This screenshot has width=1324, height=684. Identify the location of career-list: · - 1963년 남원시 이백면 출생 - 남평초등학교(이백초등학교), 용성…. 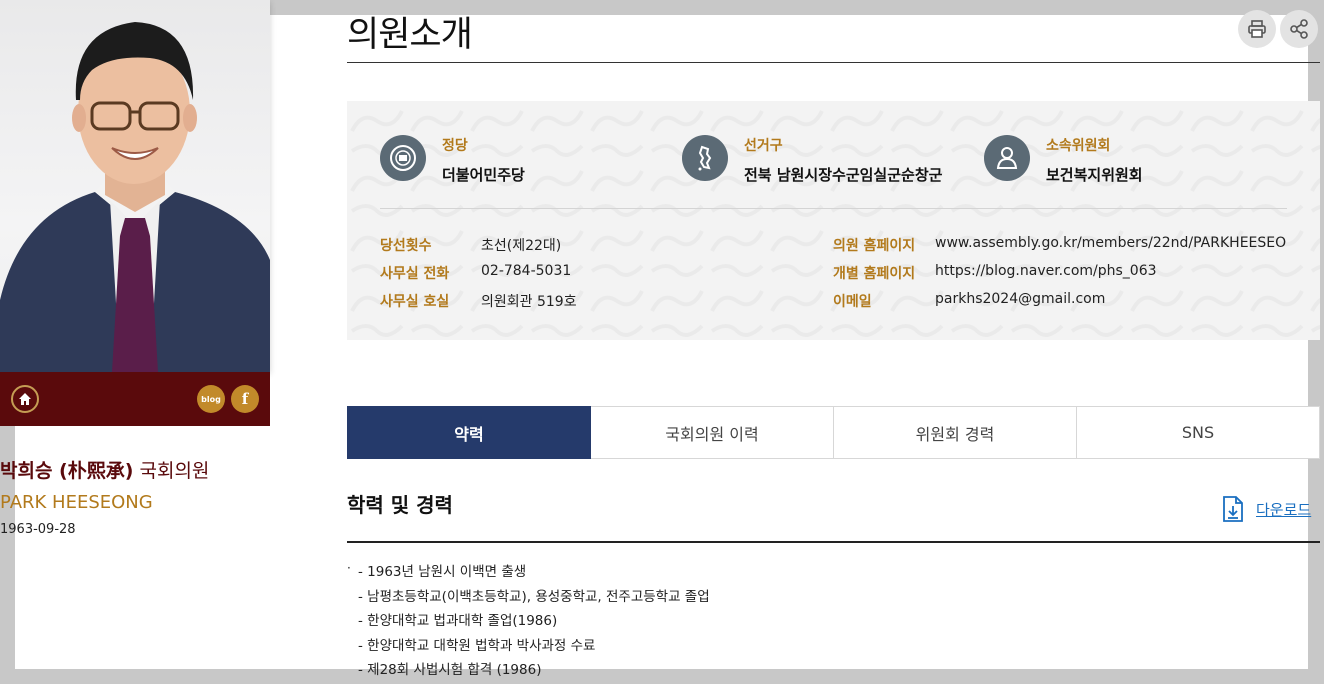
(528, 621).